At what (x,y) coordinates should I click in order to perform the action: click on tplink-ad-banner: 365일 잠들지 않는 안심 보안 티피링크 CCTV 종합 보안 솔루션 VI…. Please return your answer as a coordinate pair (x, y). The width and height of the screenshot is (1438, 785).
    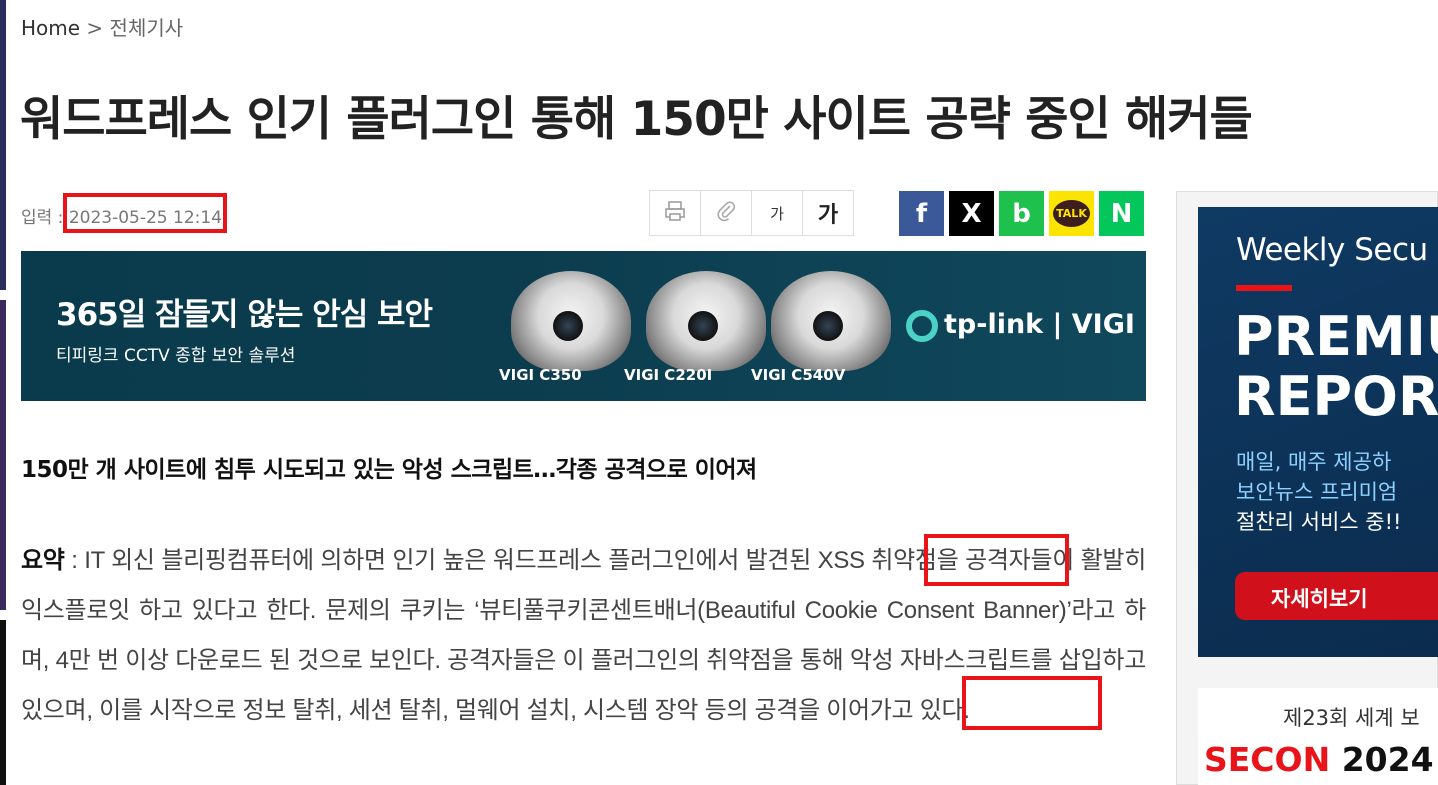
    Looking at the image, I should click on (583, 326).